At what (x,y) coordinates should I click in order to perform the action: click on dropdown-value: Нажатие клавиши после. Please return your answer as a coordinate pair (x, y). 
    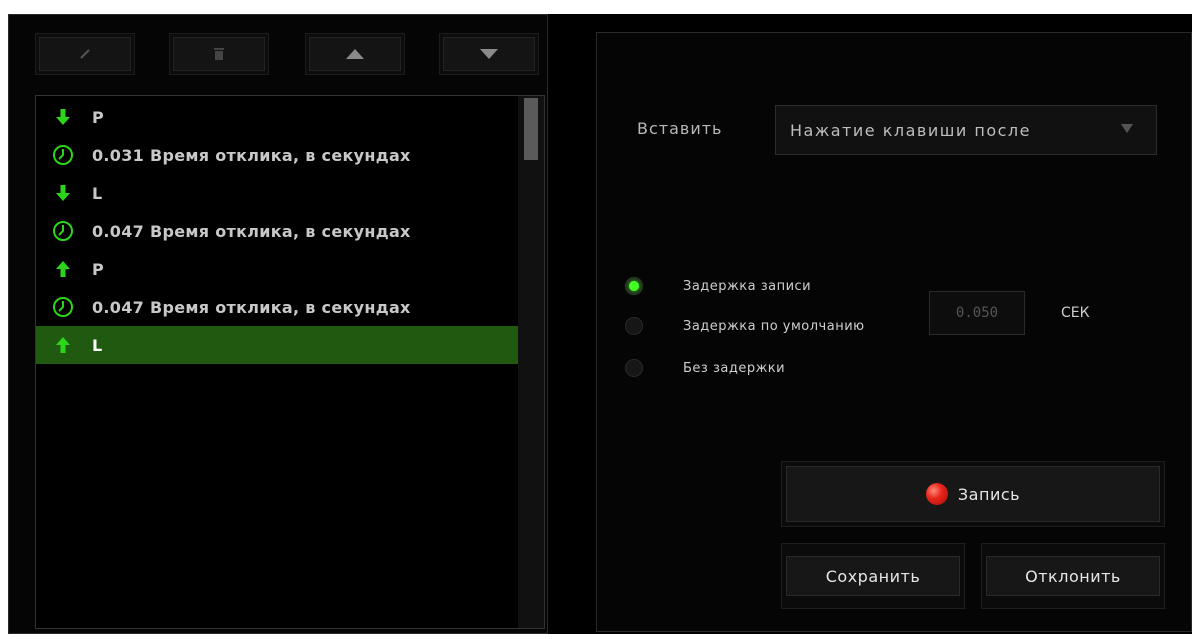
    Looking at the image, I should click on (910, 130).